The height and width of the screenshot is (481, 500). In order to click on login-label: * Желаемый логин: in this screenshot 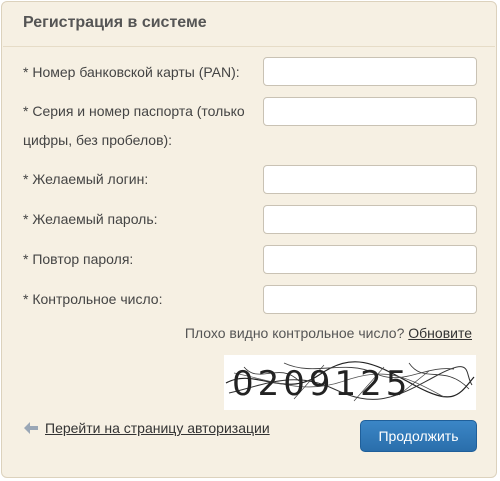, I will do `click(86, 179)`.